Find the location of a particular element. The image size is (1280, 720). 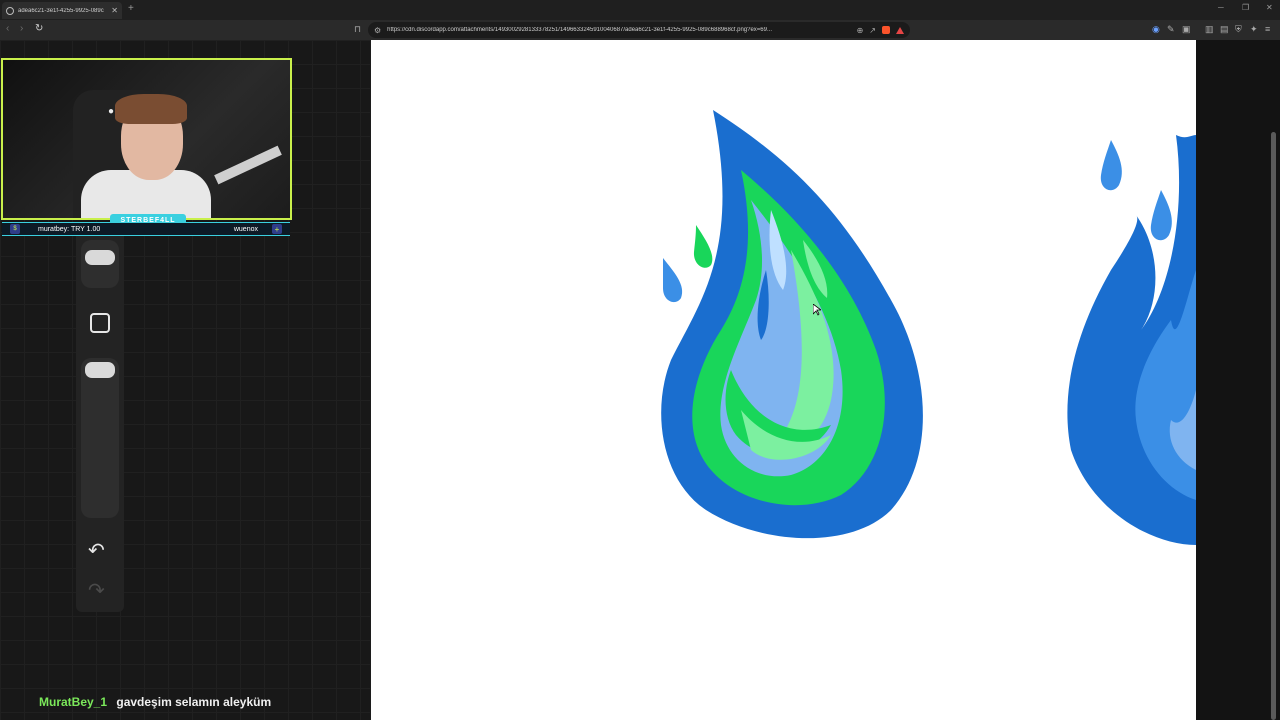

sidebar-icon: ▥ is located at coordinates (1209, 29).